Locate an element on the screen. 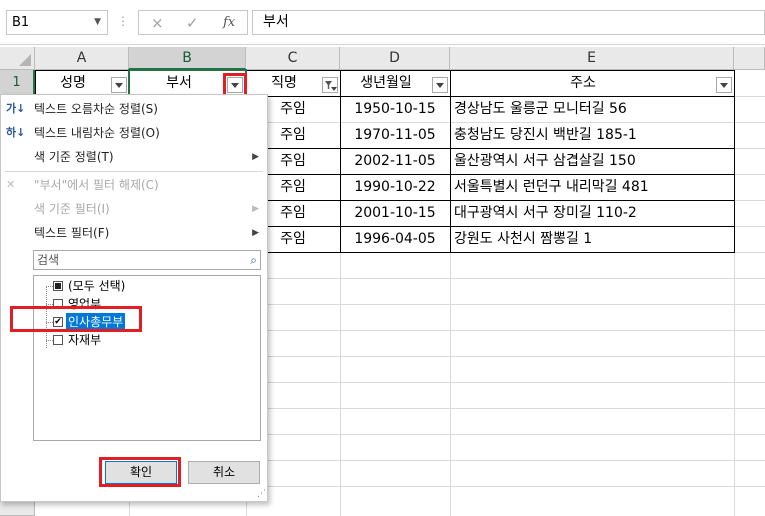  column-header-f is located at coordinates (749, 58).